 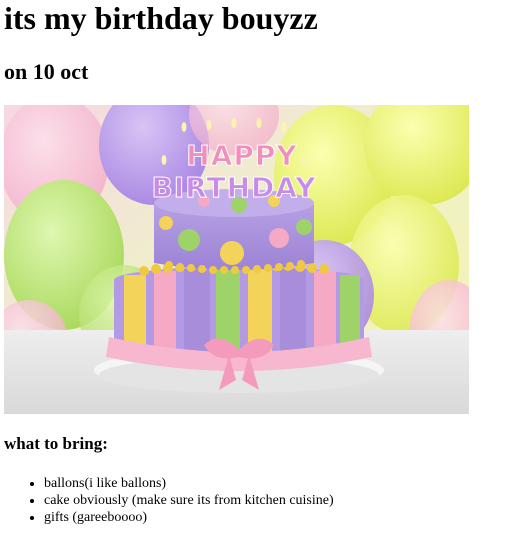 What do you see at coordinates (241, 155) in the screenshot?
I see `cake-topper-happy: HAPPY` at bounding box center [241, 155].